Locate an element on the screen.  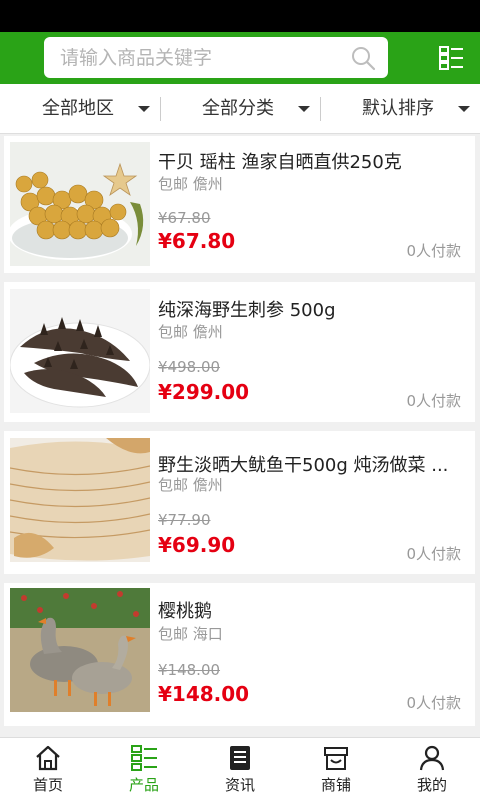
news-icon is located at coordinates (240, 758).